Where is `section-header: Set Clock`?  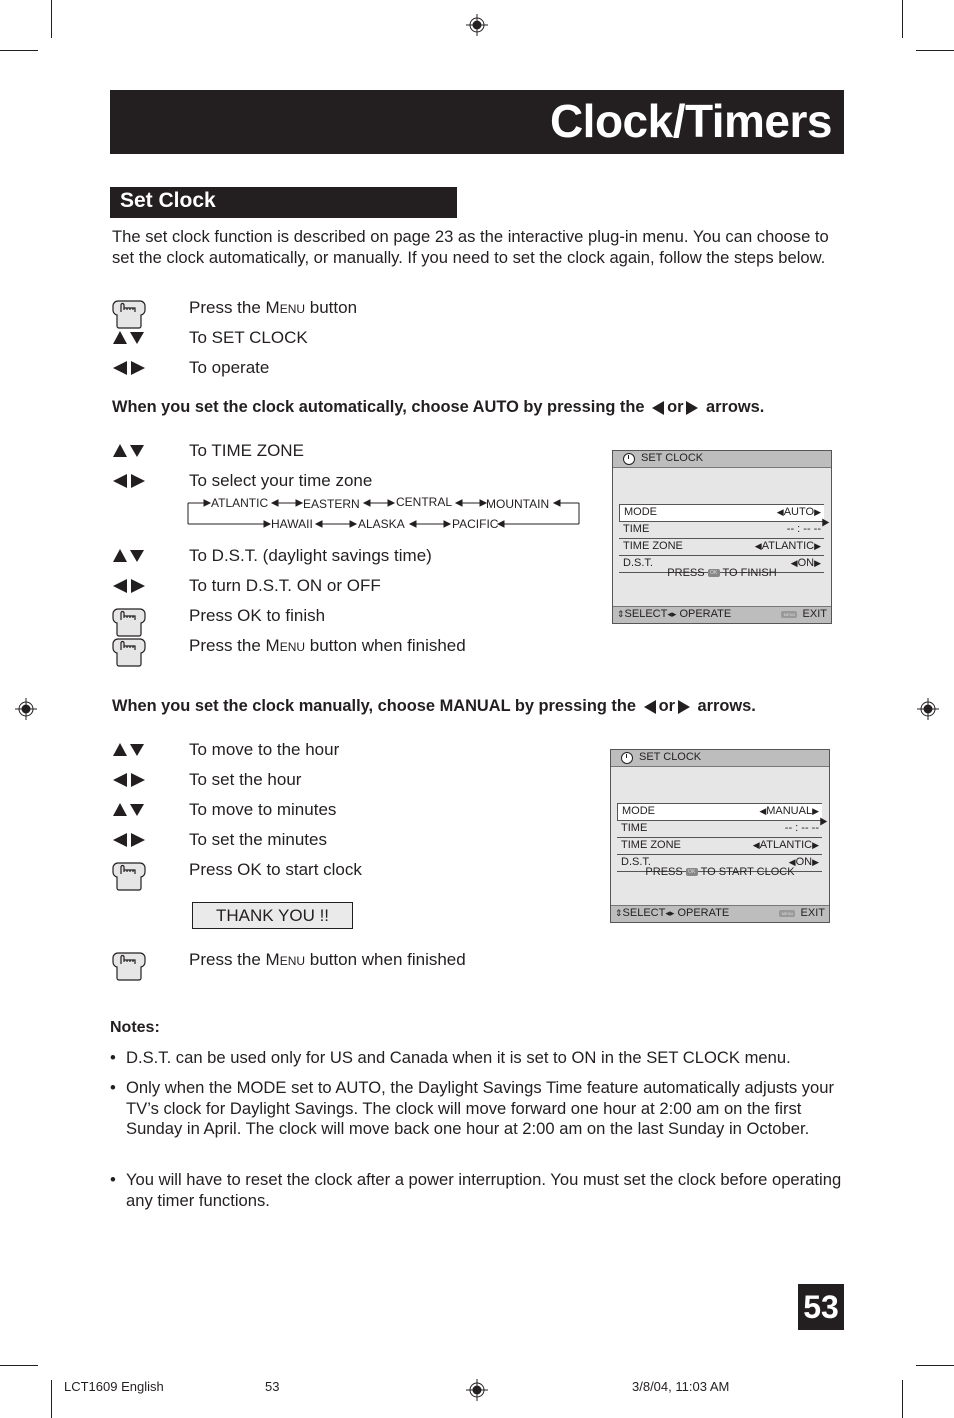
section-header: Set Clock is located at coordinates (283, 202).